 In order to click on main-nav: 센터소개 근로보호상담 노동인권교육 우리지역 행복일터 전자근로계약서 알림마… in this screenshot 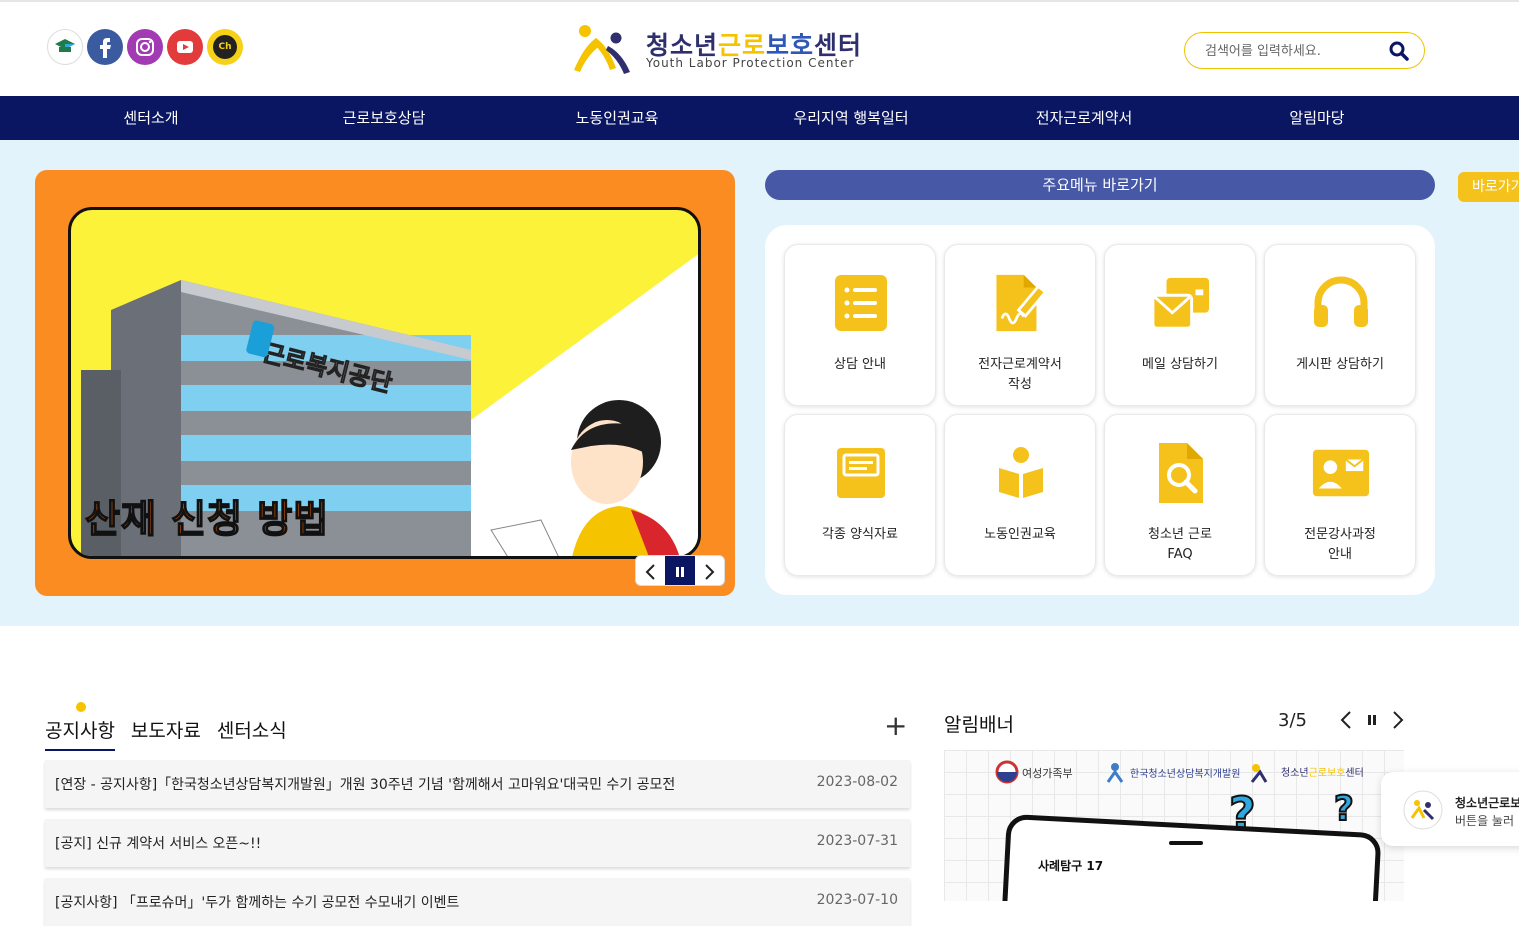, I will do `click(759, 118)`.